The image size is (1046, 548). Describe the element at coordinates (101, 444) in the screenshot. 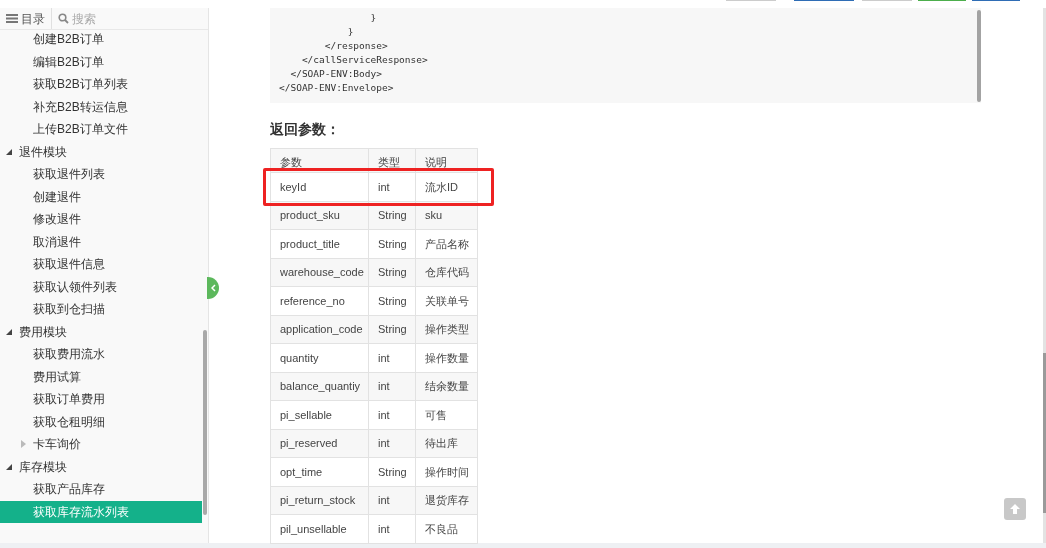

I see `nav-item: 卡车询价` at that location.